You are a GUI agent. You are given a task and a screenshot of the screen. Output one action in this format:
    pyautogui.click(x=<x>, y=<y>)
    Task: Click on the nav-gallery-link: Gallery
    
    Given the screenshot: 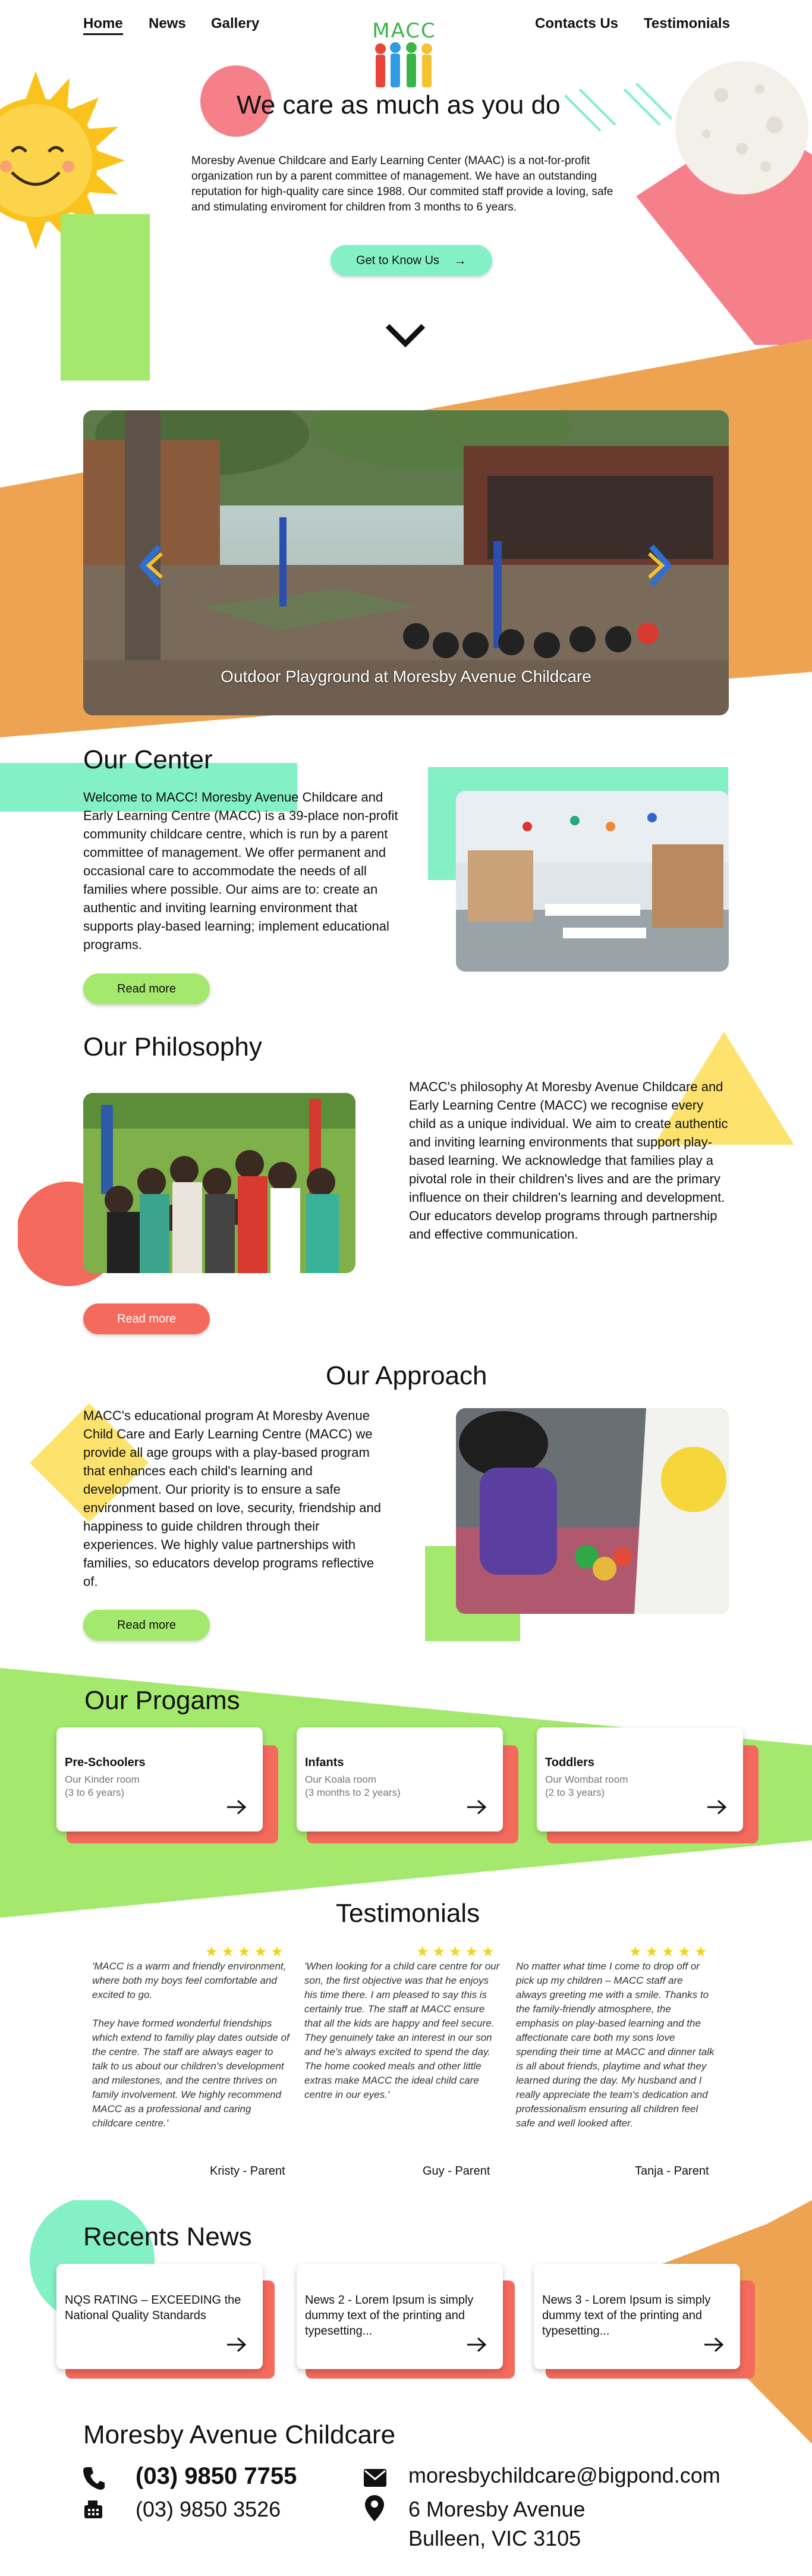 What is the action you would take?
    pyautogui.click(x=235, y=23)
    